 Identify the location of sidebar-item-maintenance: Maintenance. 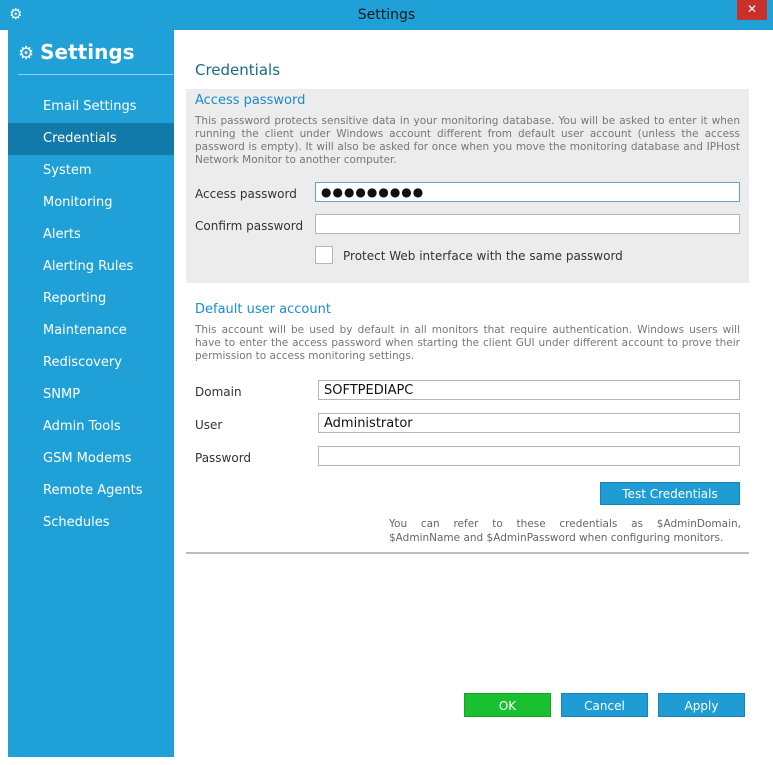
(91, 331).